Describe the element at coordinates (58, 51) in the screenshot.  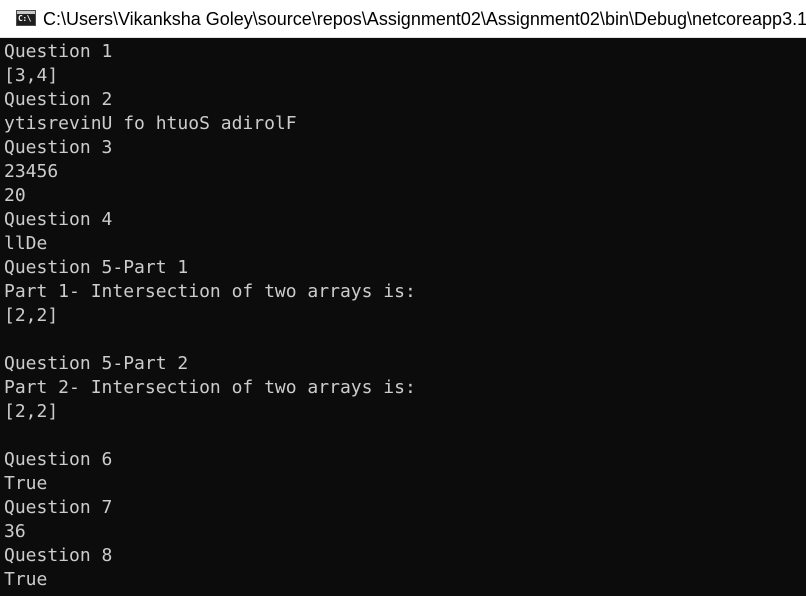
I see `console-line: Question 1` at that location.